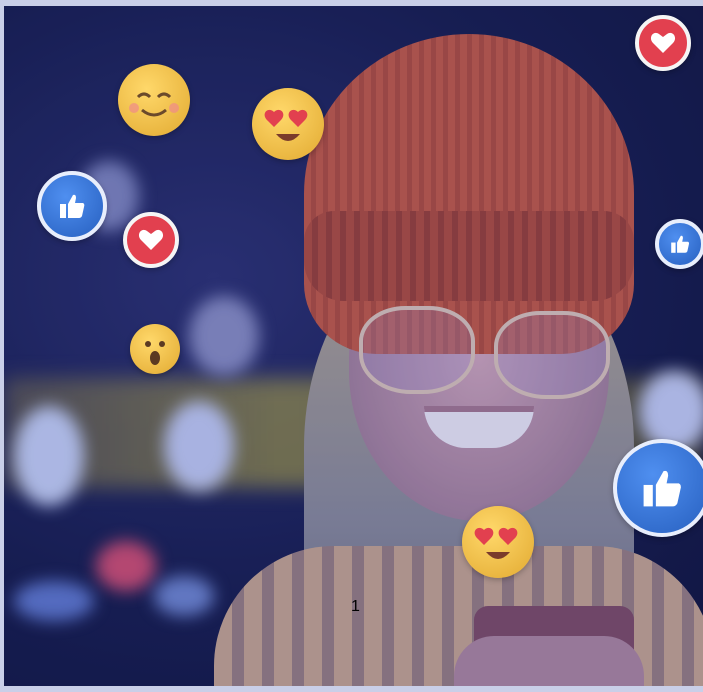 This screenshot has height=692, width=703. What do you see at coordinates (155, 349) in the screenshot?
I see `surprised-emoji-icon` at bounding box center [155, 349].